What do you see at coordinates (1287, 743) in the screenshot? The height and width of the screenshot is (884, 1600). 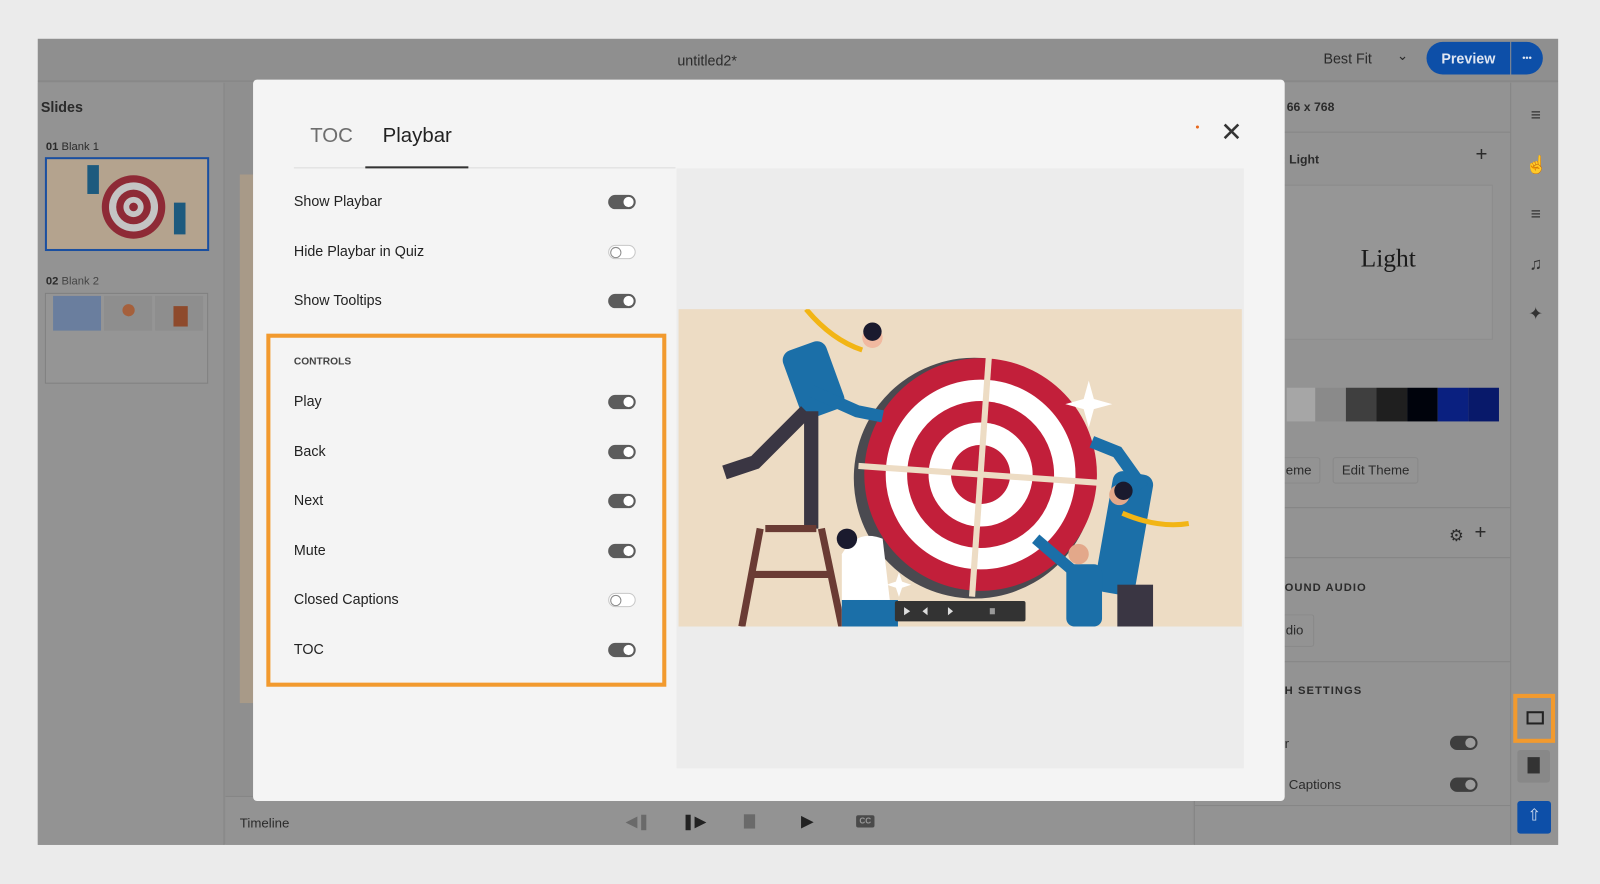 I see `setting-label-1: r` at bounding box center [1287, 743].